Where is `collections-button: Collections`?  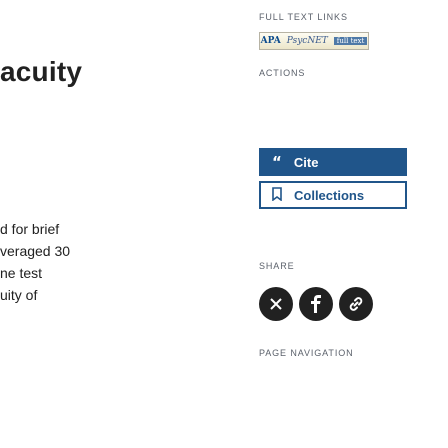 collections-button: Collections is located at coordinates (333, 195).